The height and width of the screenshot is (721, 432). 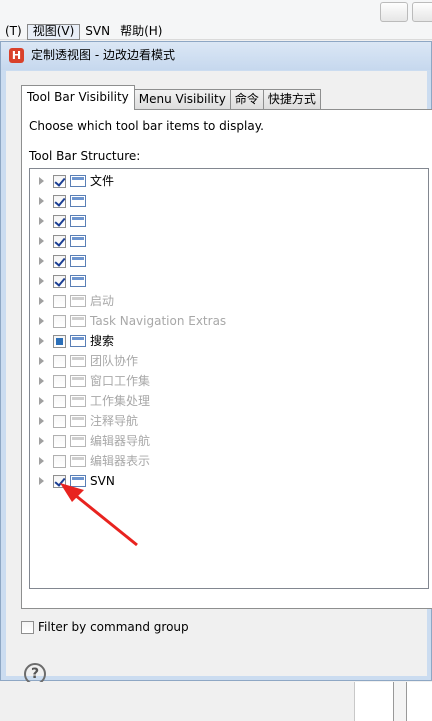 What do you see at coordinates (394, 12) in the screenshot?
I see `window-minimize-button` at bounding box center [394, 12].